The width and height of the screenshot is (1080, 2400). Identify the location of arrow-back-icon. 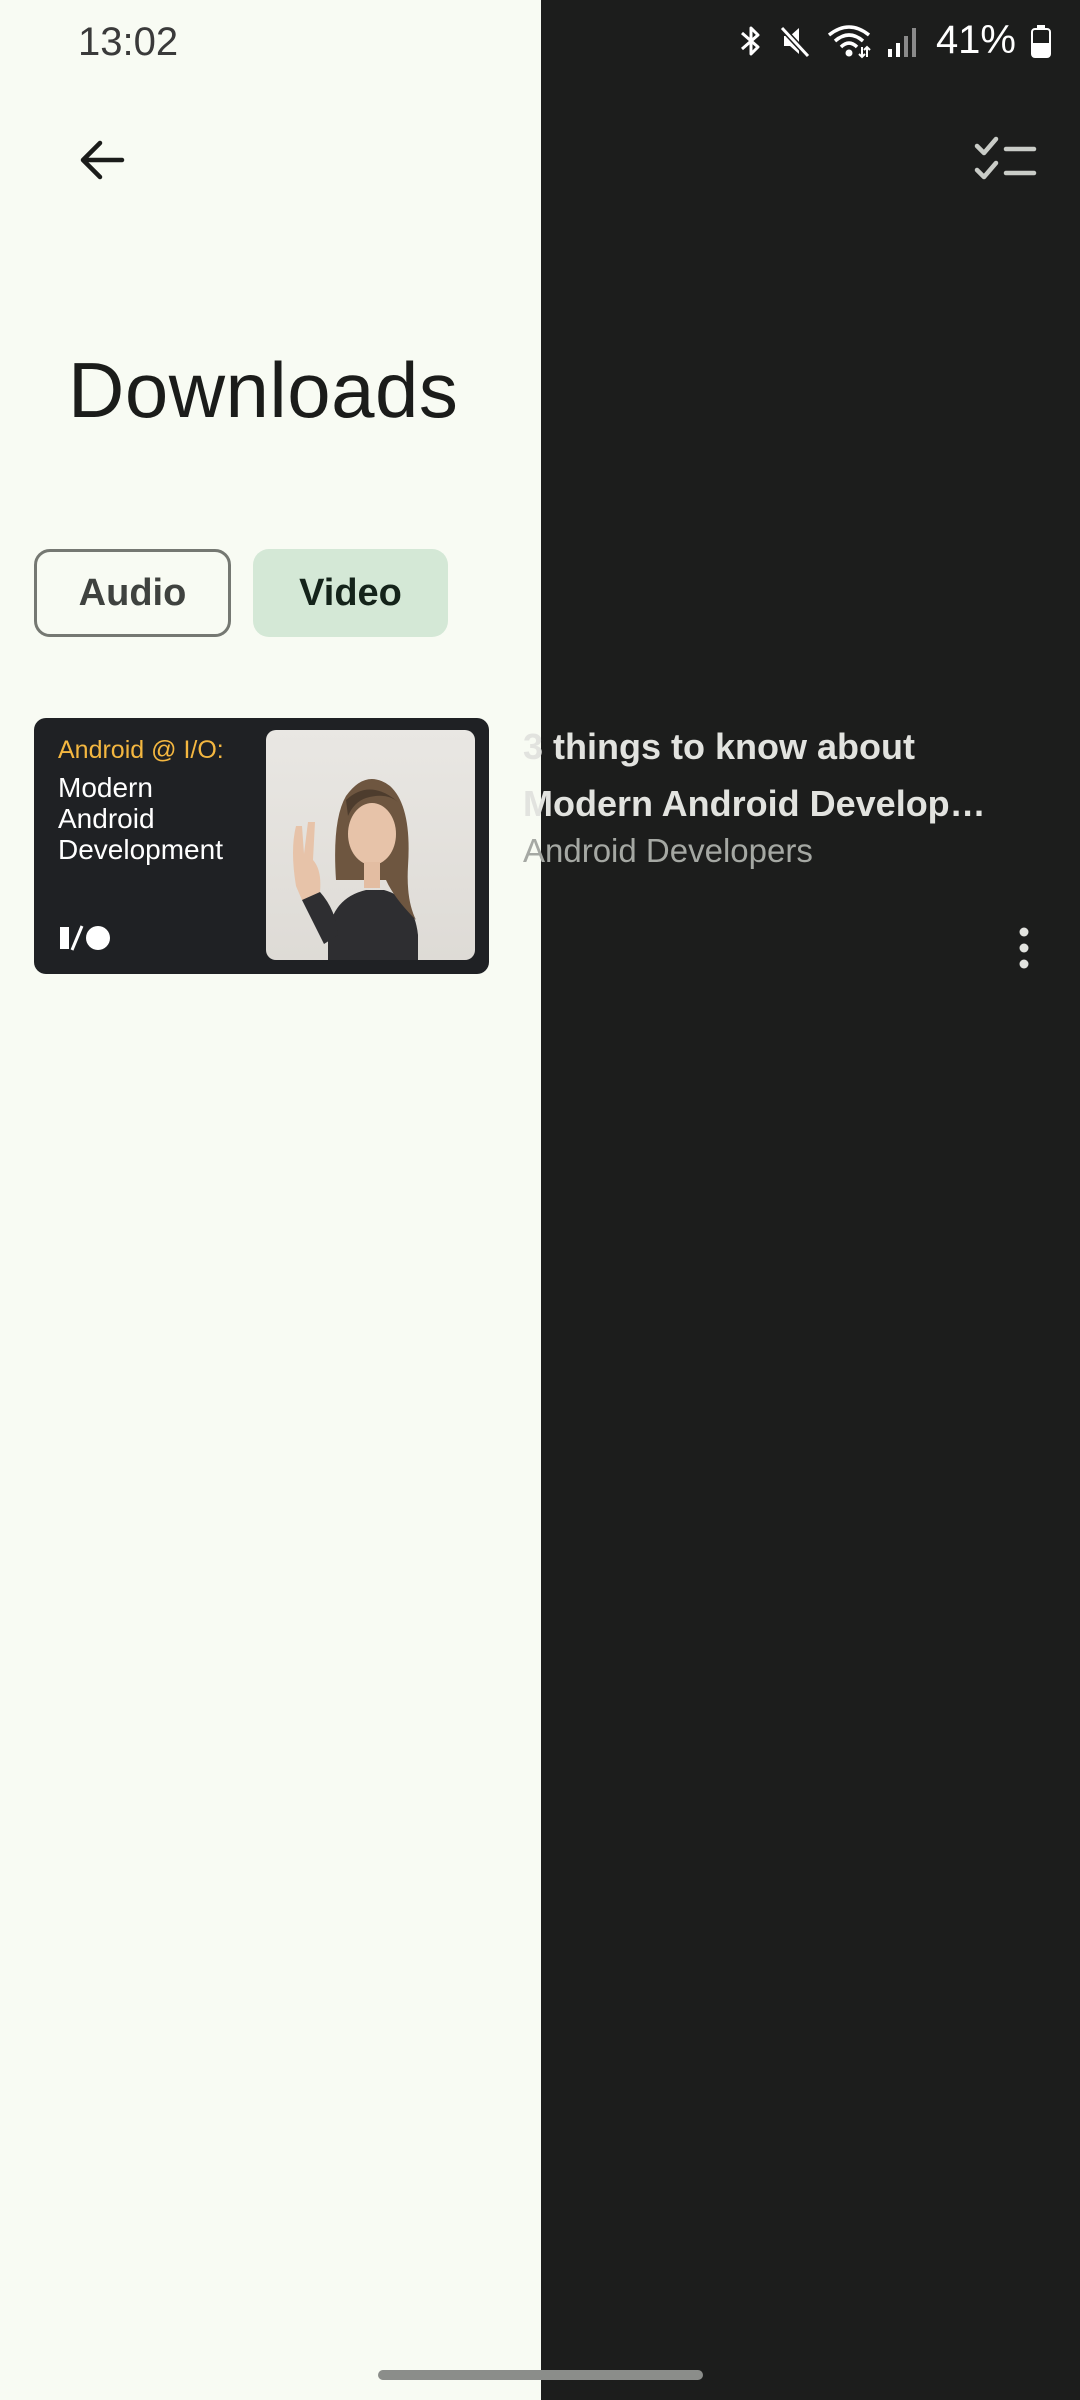
(102, 162).